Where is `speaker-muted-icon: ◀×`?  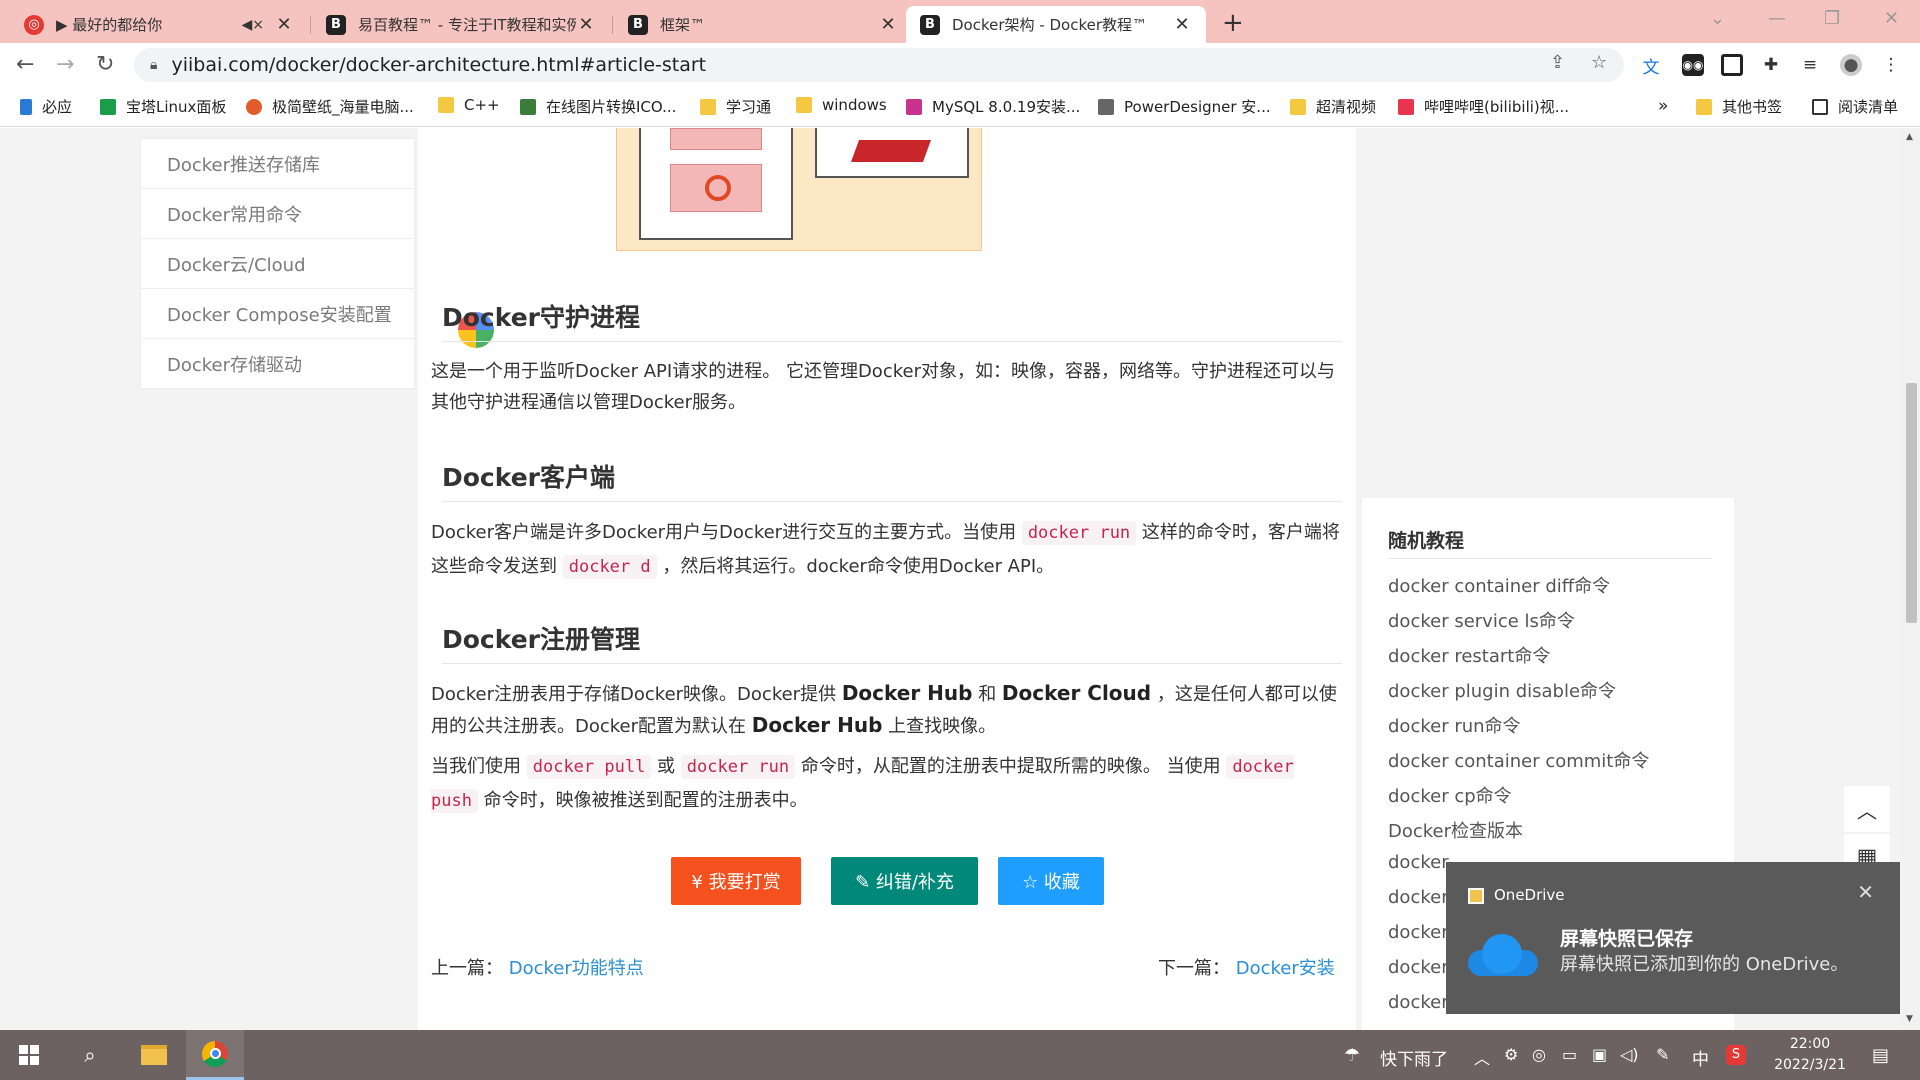 speaker-muted-icon: ◀× is located at coordinates (253, 25).